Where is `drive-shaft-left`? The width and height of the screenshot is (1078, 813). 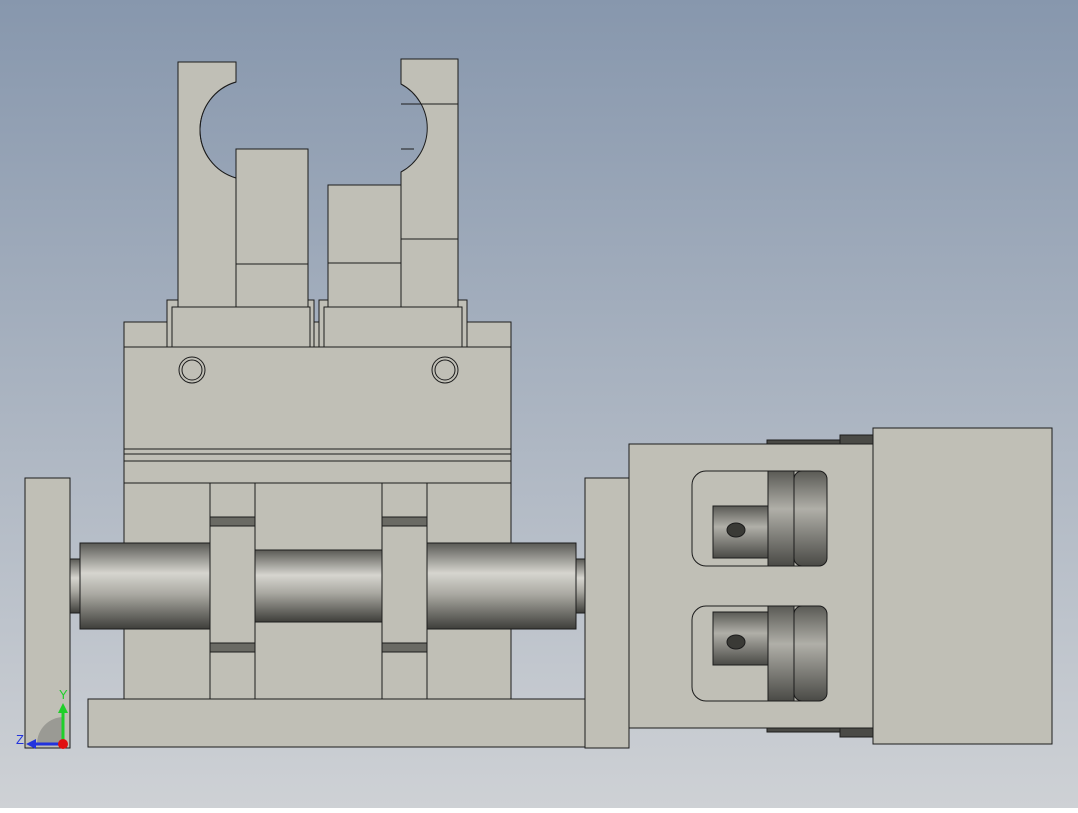 drive-shaft-left is located at coordinates (145, 586).